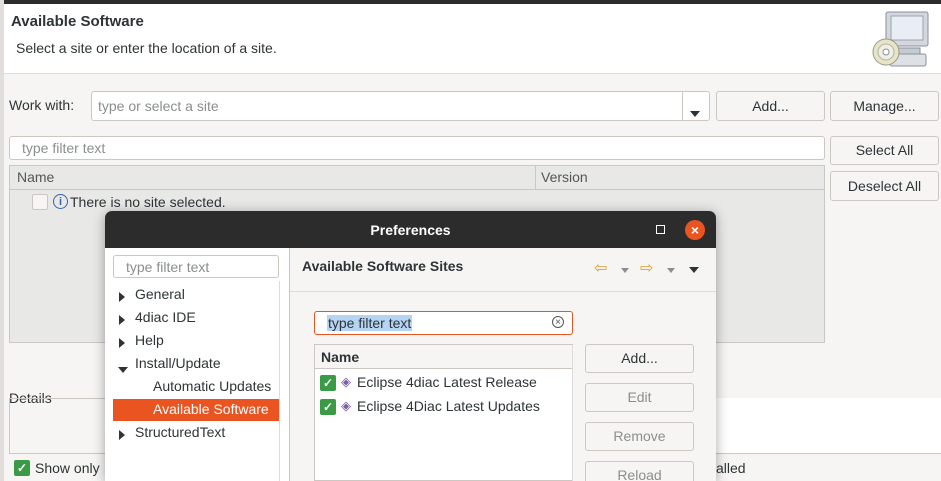 Image resolution: width=941 pixels, height=481 pixels. What do you see at coordinates (695, 112) in the screenshot?
I see `dropdown-arrow-icon` at bounding box center [695, 112].